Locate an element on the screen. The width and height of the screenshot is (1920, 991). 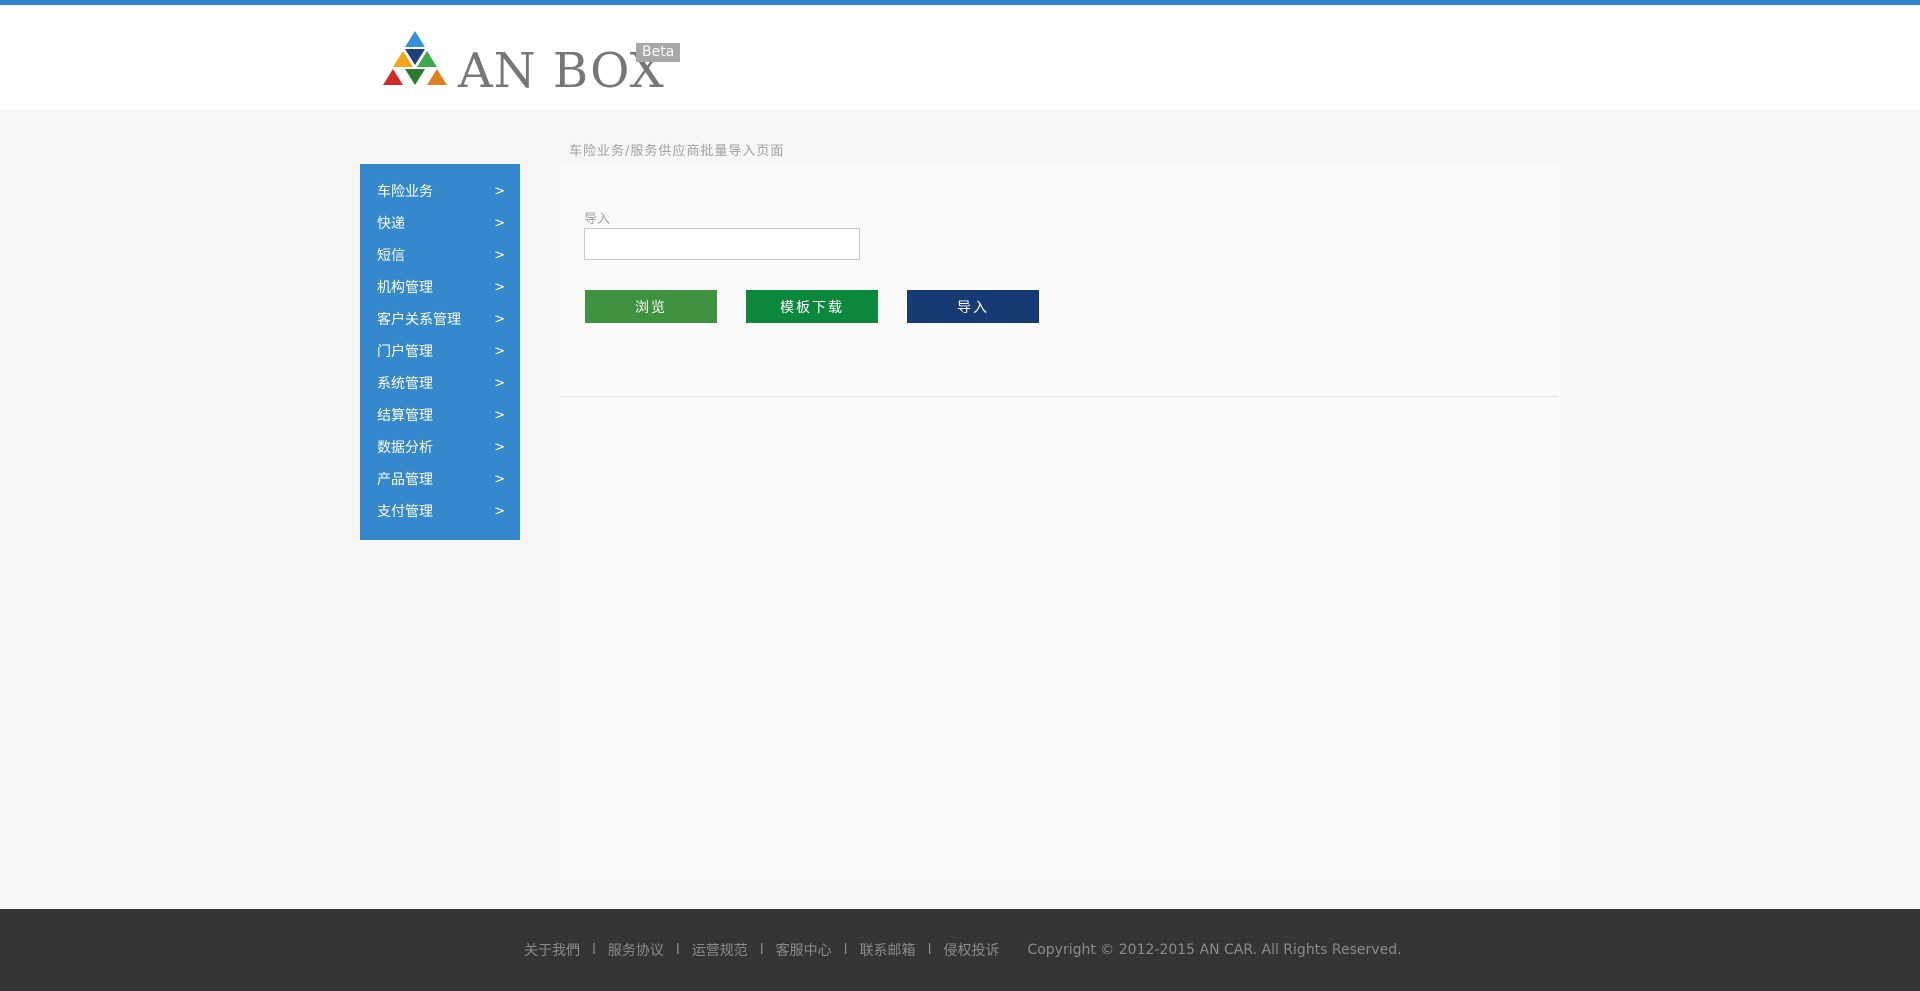
footer-link-infringement: 侵权投诉 is located at coordinates (971, 950).